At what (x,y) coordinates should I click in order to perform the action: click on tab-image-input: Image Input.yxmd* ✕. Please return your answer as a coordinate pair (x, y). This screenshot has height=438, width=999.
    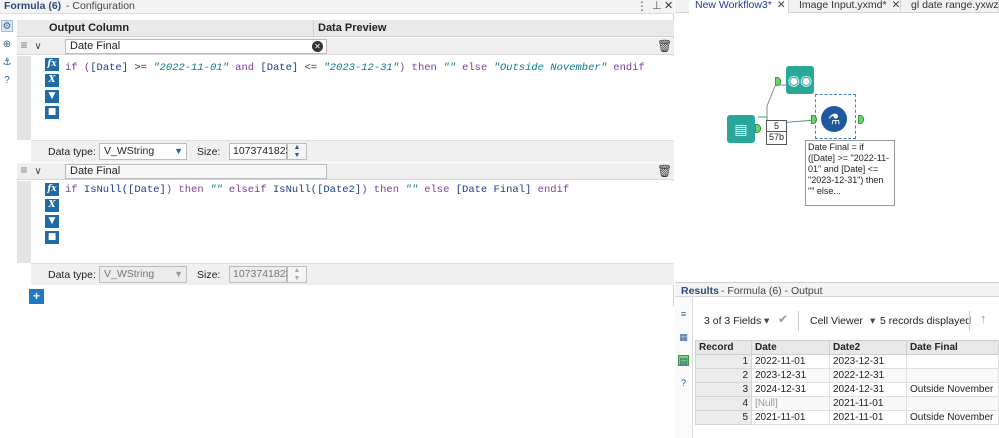
    Looking at the image, I should click on (847, 6).